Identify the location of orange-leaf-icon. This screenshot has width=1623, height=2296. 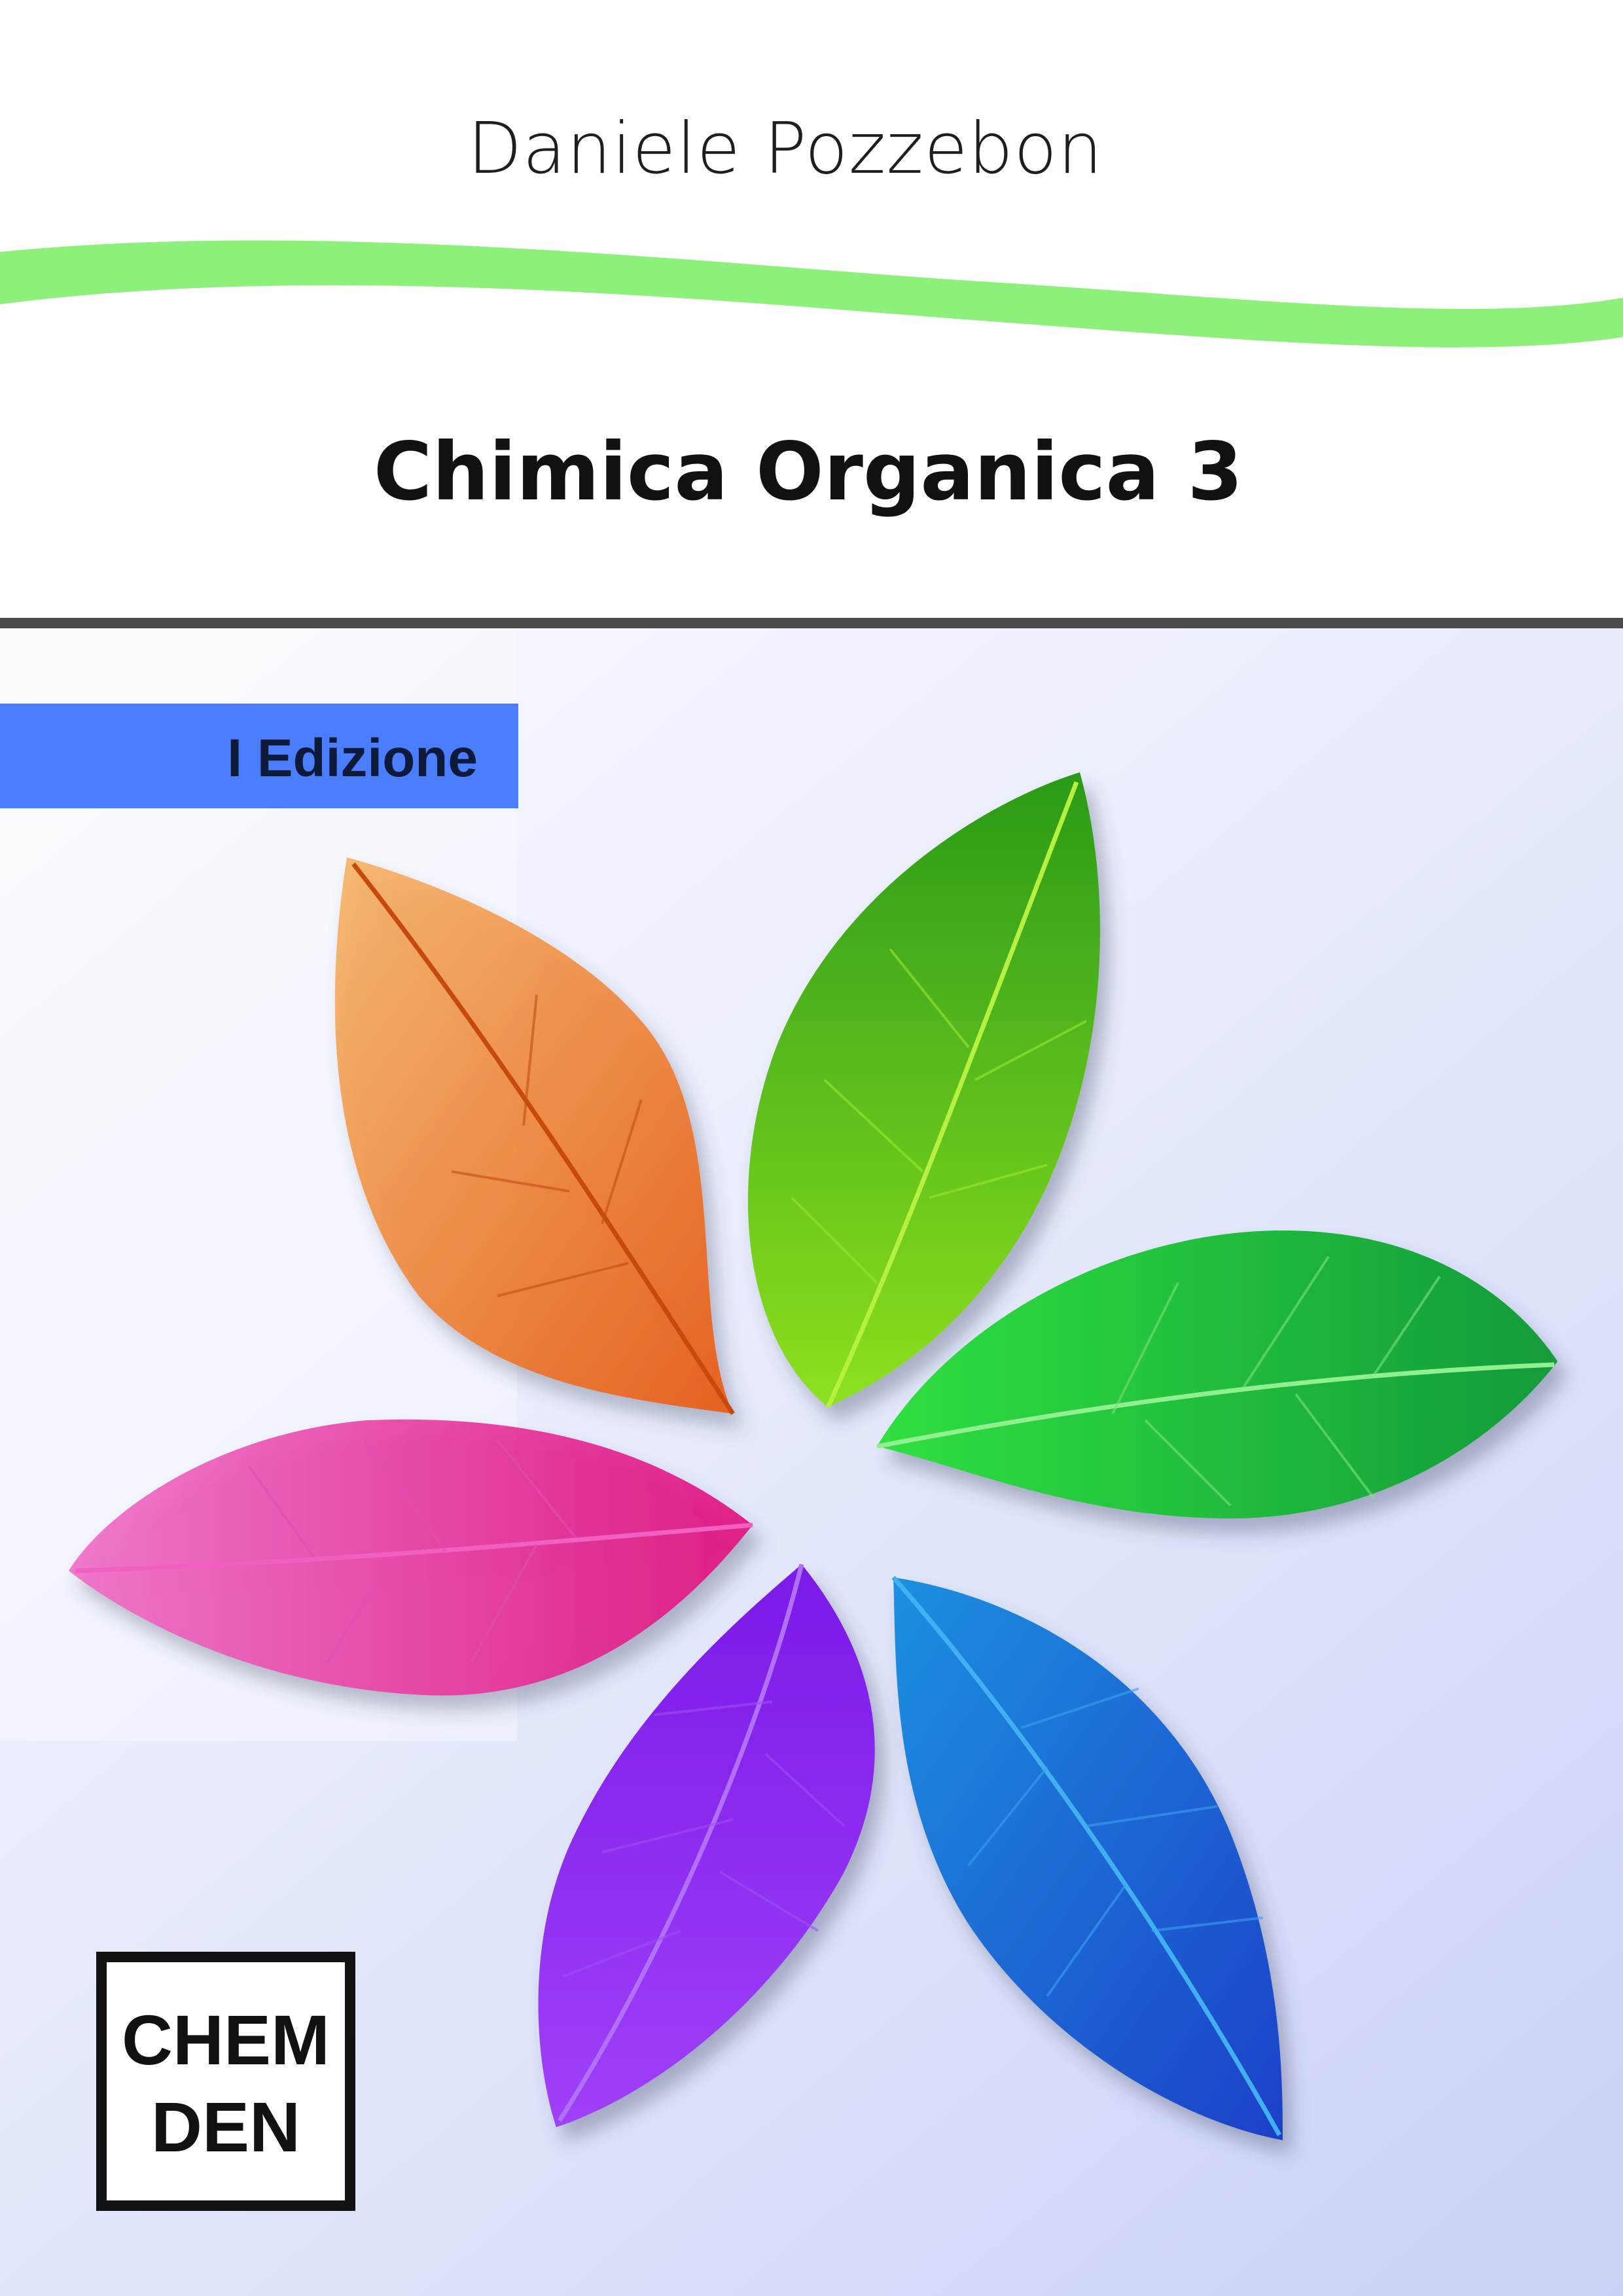
(534, 1136).